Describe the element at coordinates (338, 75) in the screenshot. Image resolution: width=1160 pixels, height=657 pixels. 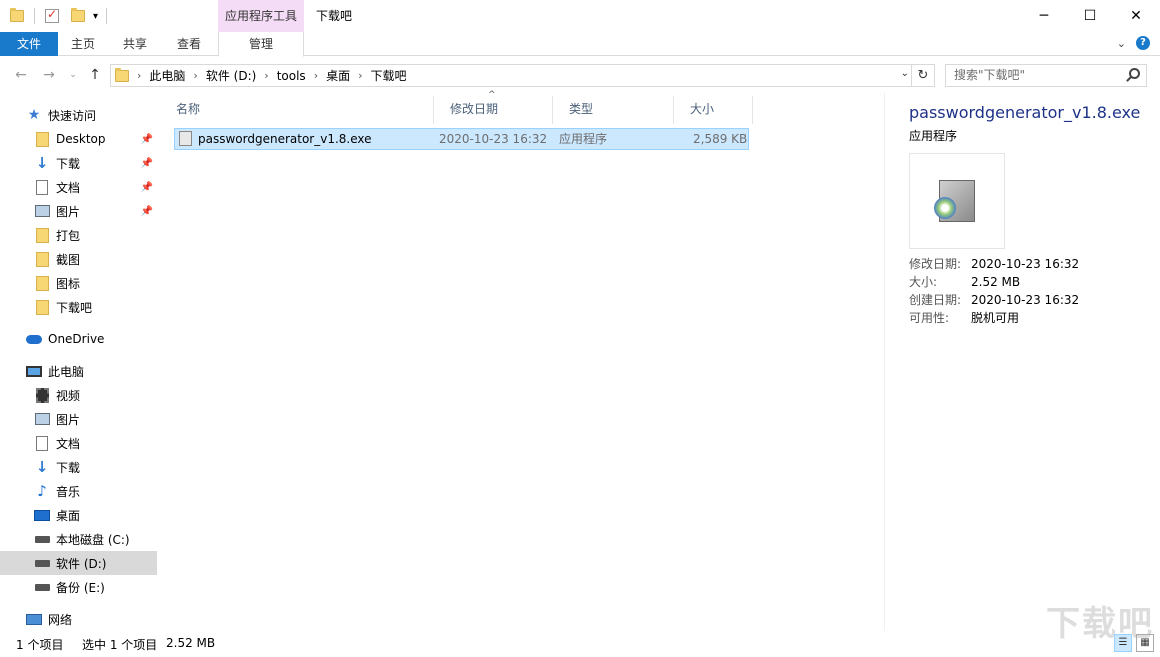
I see `breadcrumb-desktop: 桌面` at that location.